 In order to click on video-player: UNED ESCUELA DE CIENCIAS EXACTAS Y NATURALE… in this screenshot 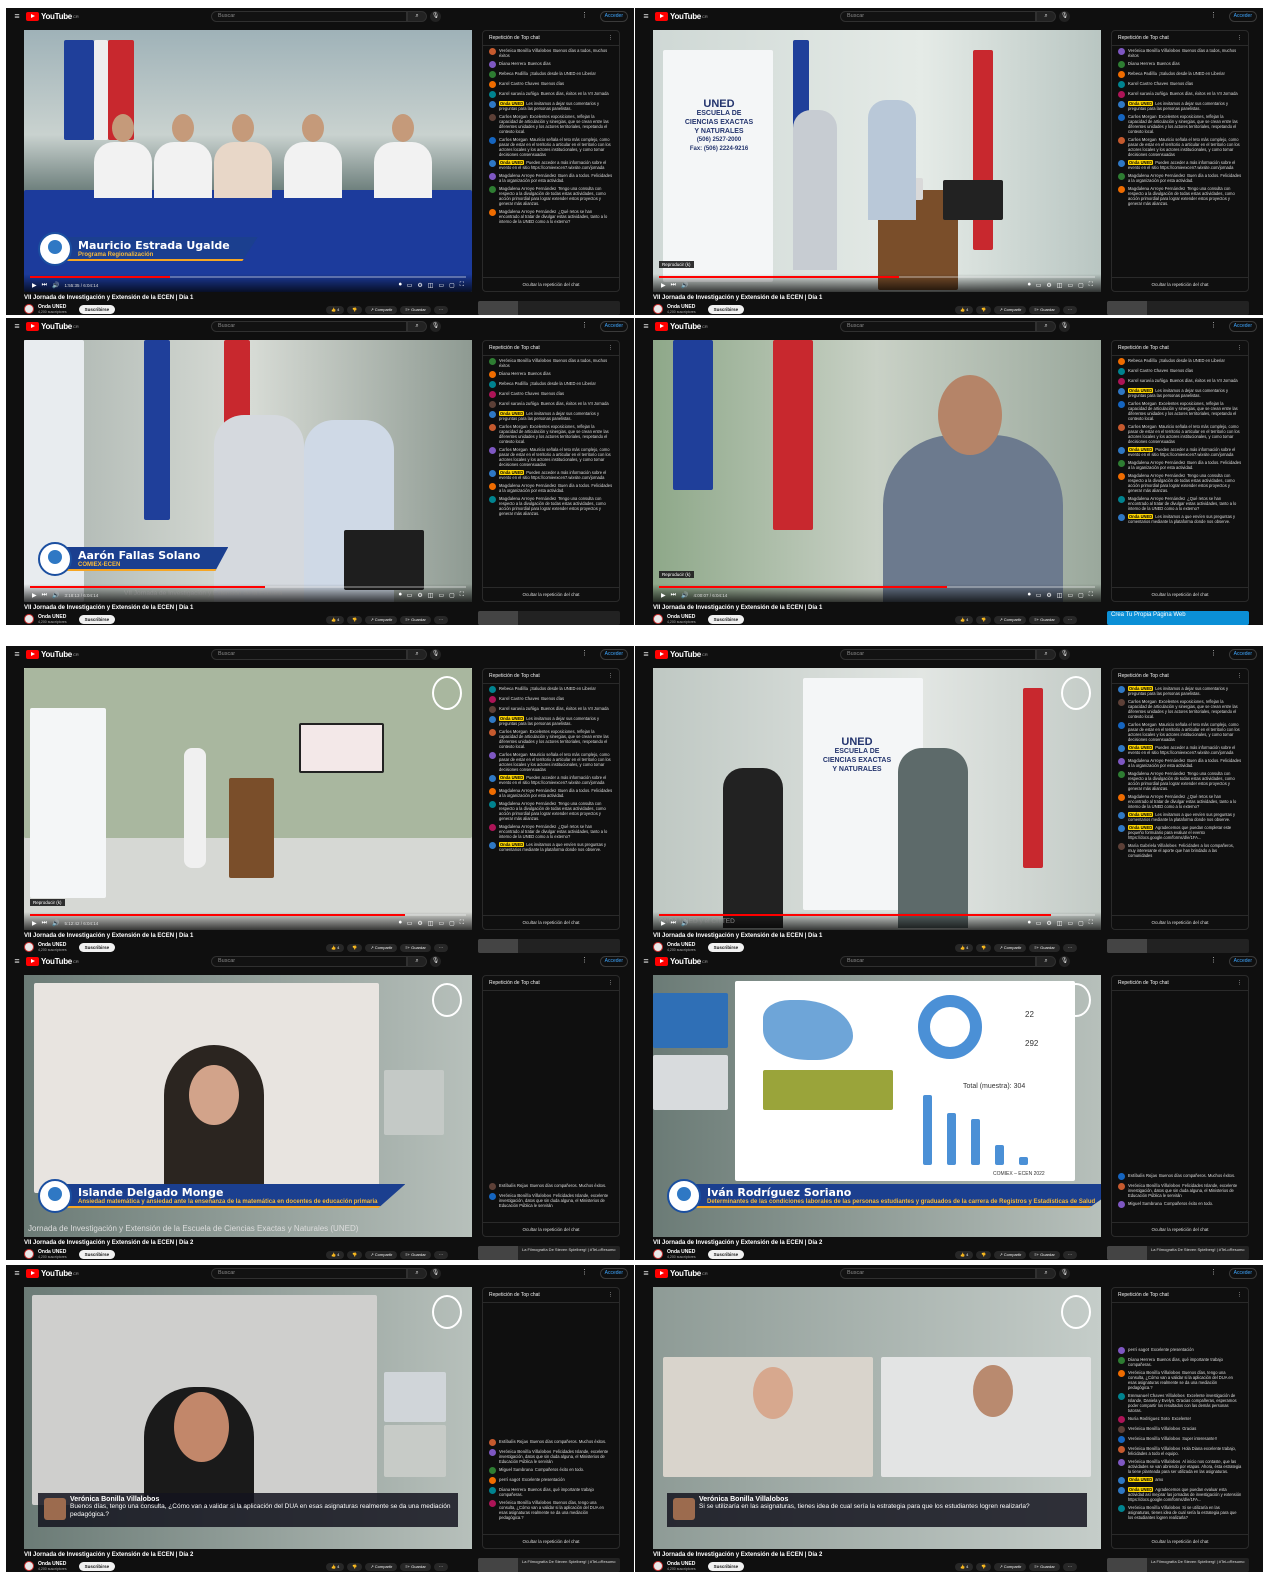, I will do `click(877, 161)`.